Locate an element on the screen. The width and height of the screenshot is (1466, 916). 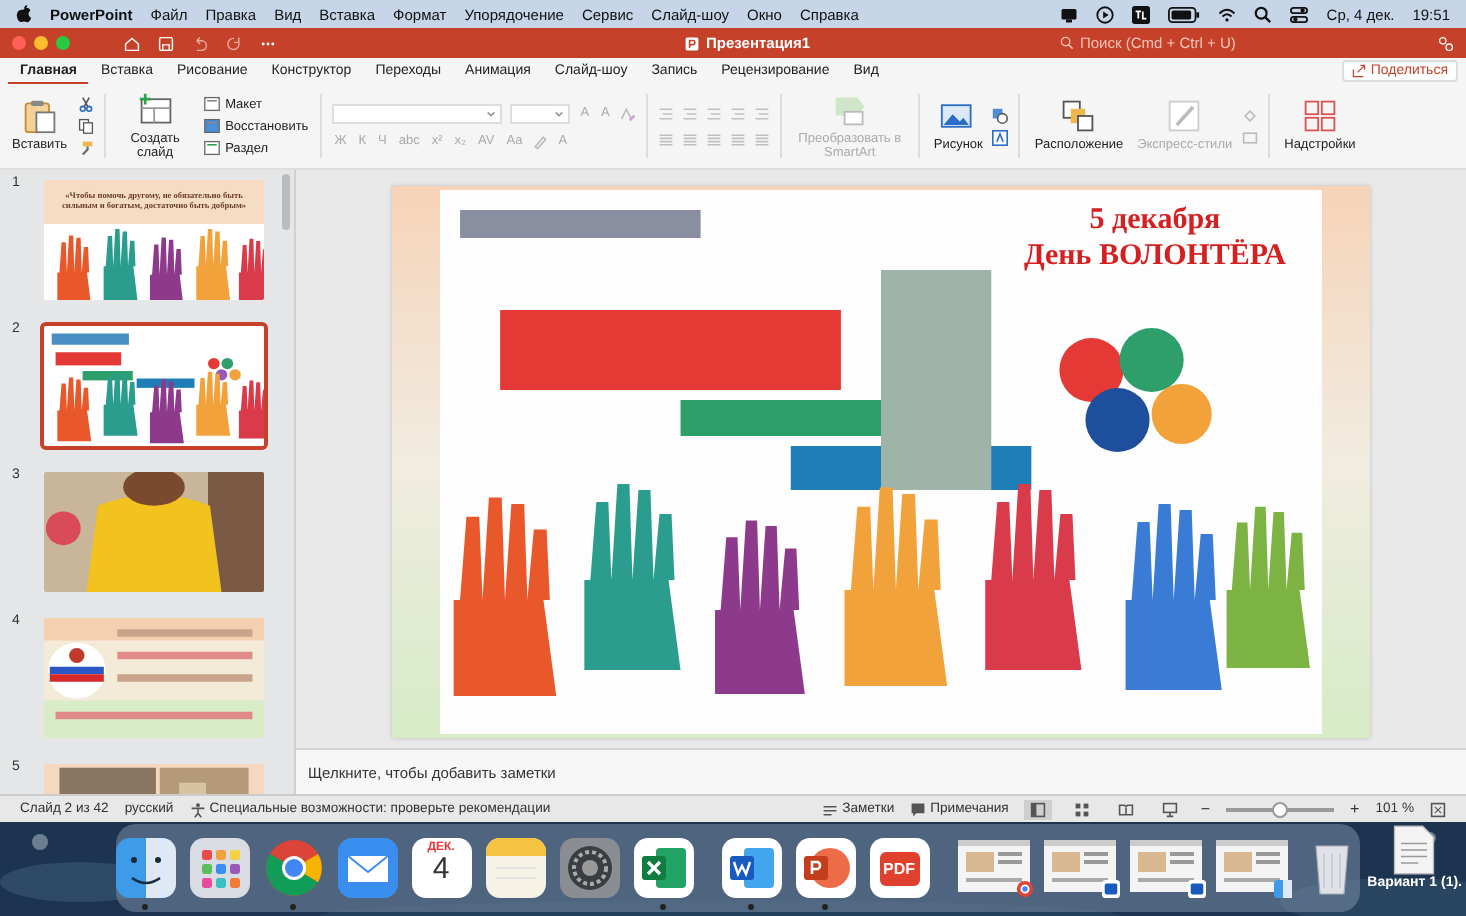
slideshow-icon is located at coordinates (1170, 809).